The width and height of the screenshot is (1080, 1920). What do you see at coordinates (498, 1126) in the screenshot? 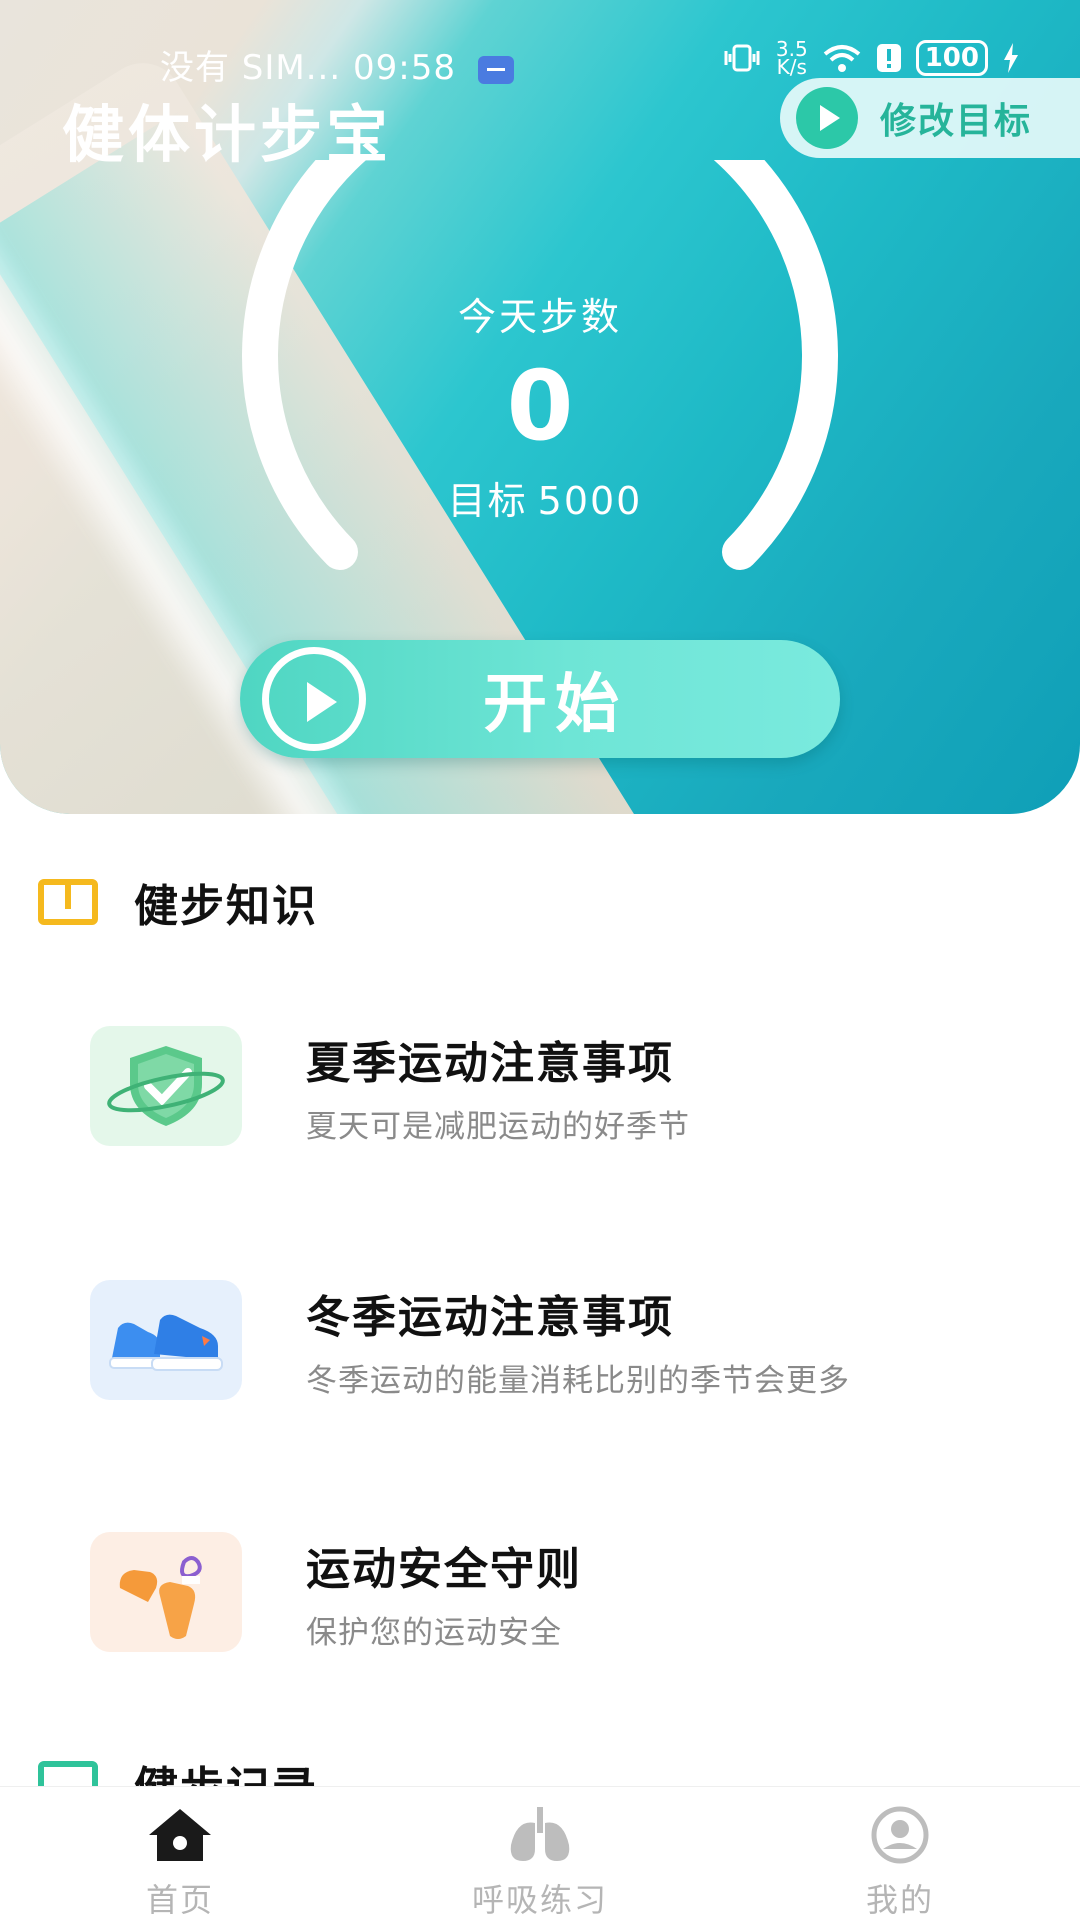
I see `item-subtitle: 夏天可是减肥运动的好季节` at bounding box center [498, 1126].